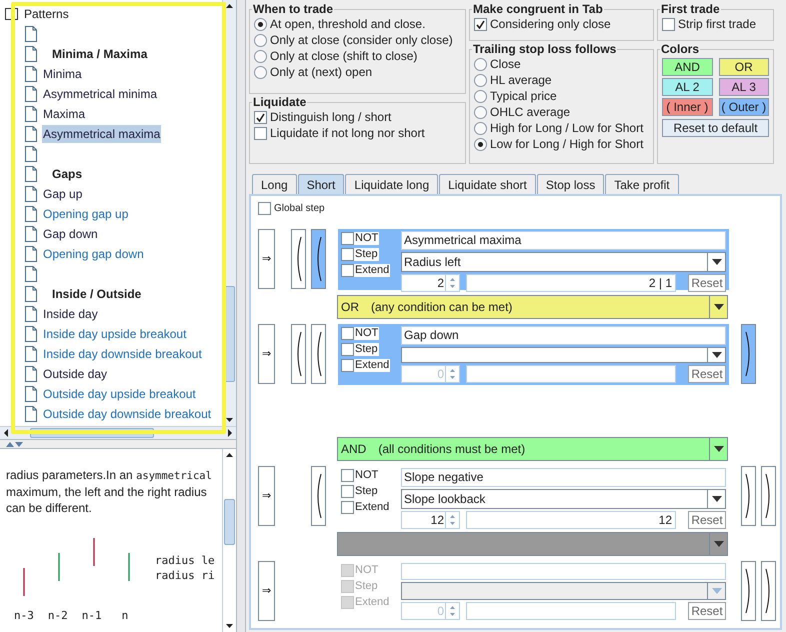 This screenshot has width=786, height=632. What do you see at coordinates (274, 184) in the screenshot?
I see `tab: Long` at bounding box center [274, 184].